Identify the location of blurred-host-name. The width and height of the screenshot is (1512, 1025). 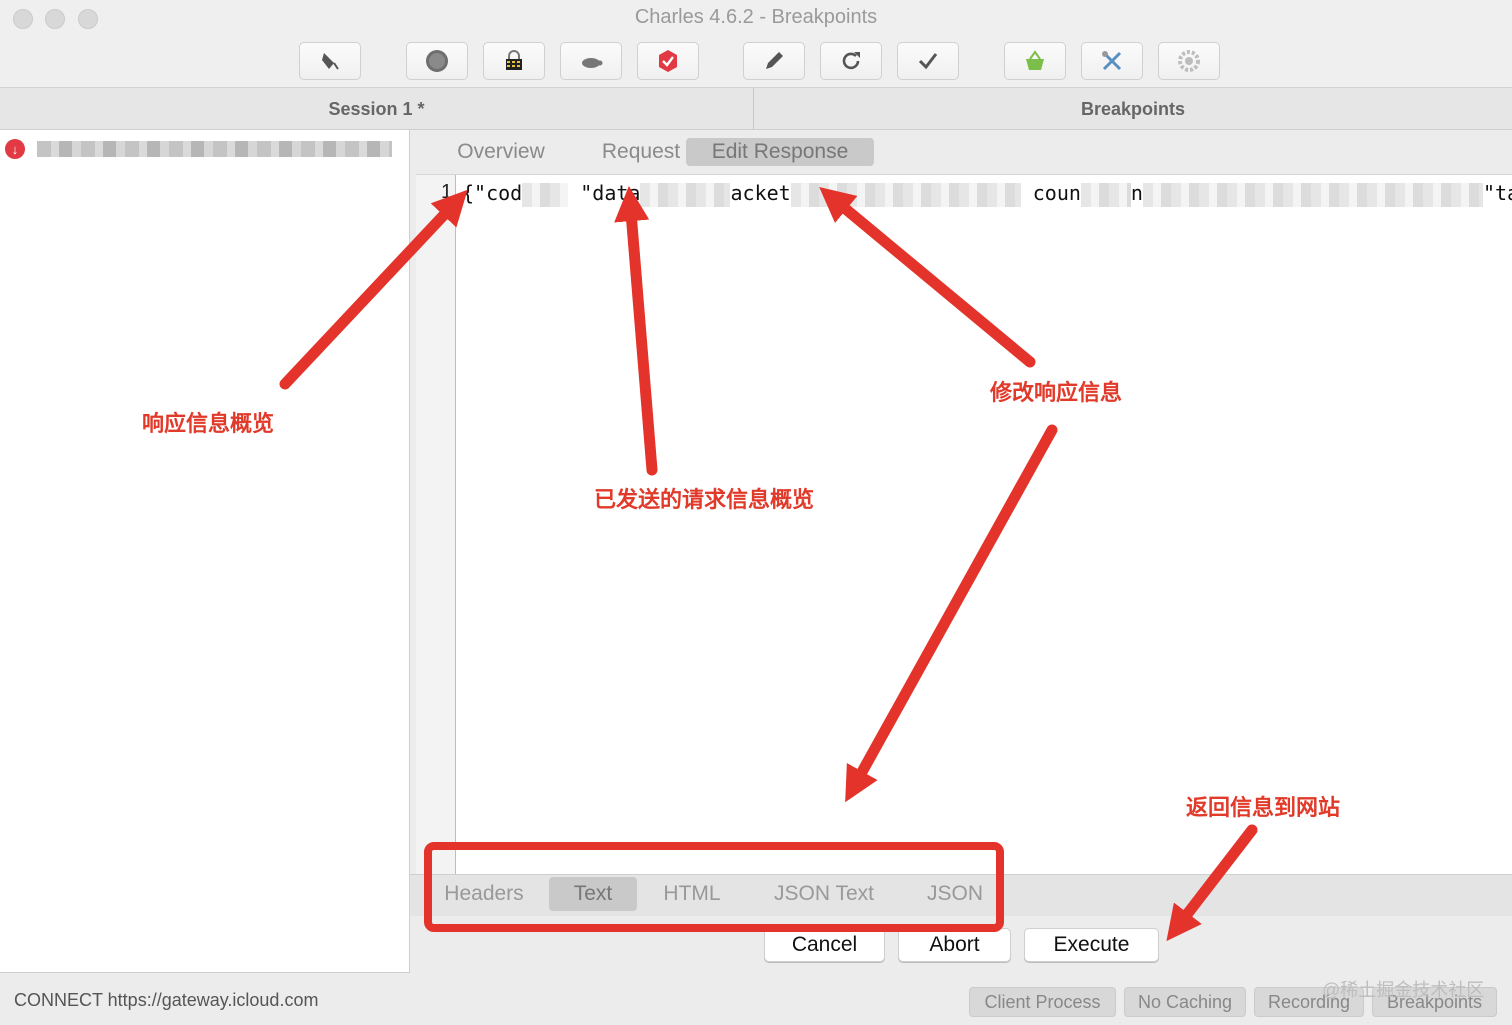
(214, 149).